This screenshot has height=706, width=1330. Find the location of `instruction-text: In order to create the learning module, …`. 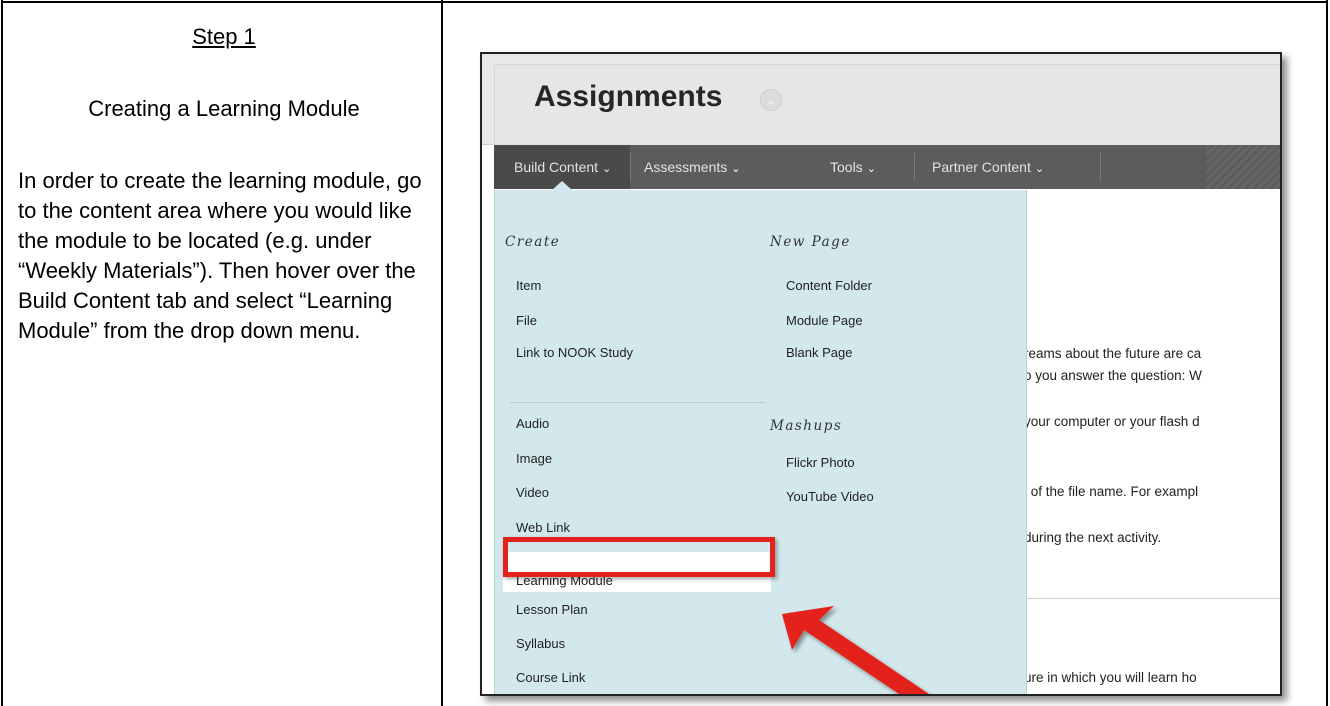

instruction-text: In order to create the learning module, … is located at coordinates (220, 255).